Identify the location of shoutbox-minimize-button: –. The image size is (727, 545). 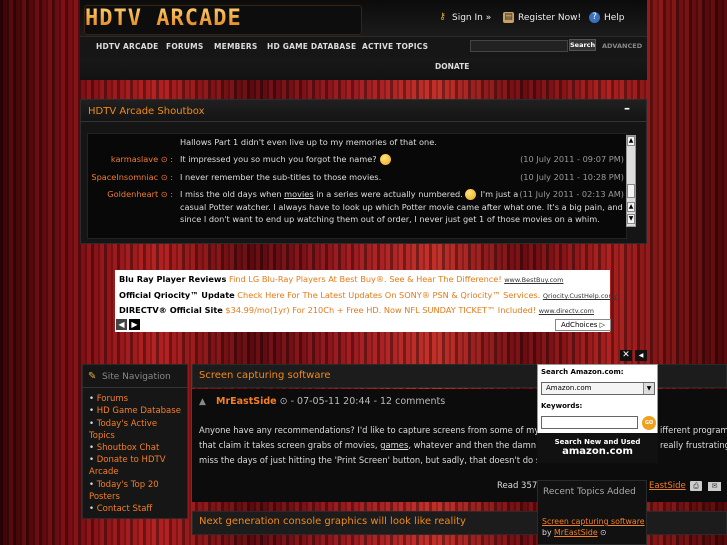
(627, 108).